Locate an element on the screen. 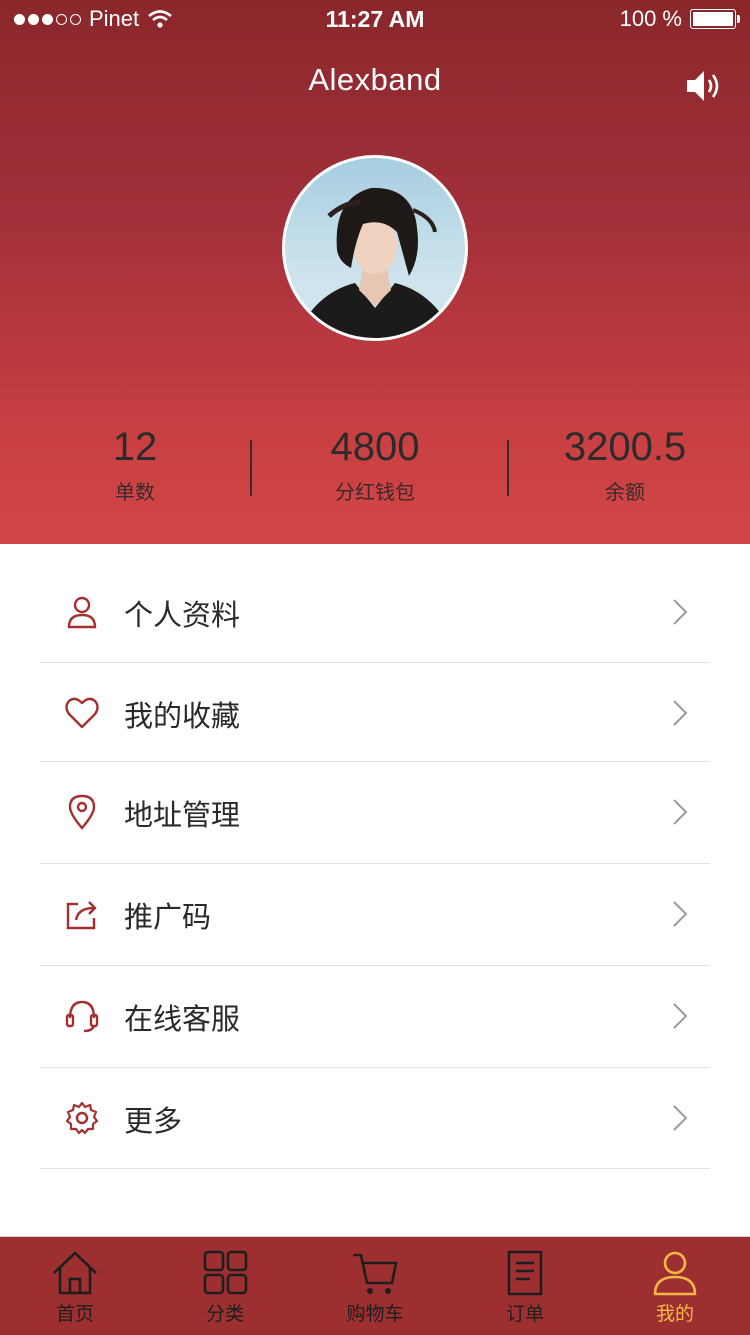 The height and width of the screenshot is (1335, 750). avatar is located at coordinates (375, 248).